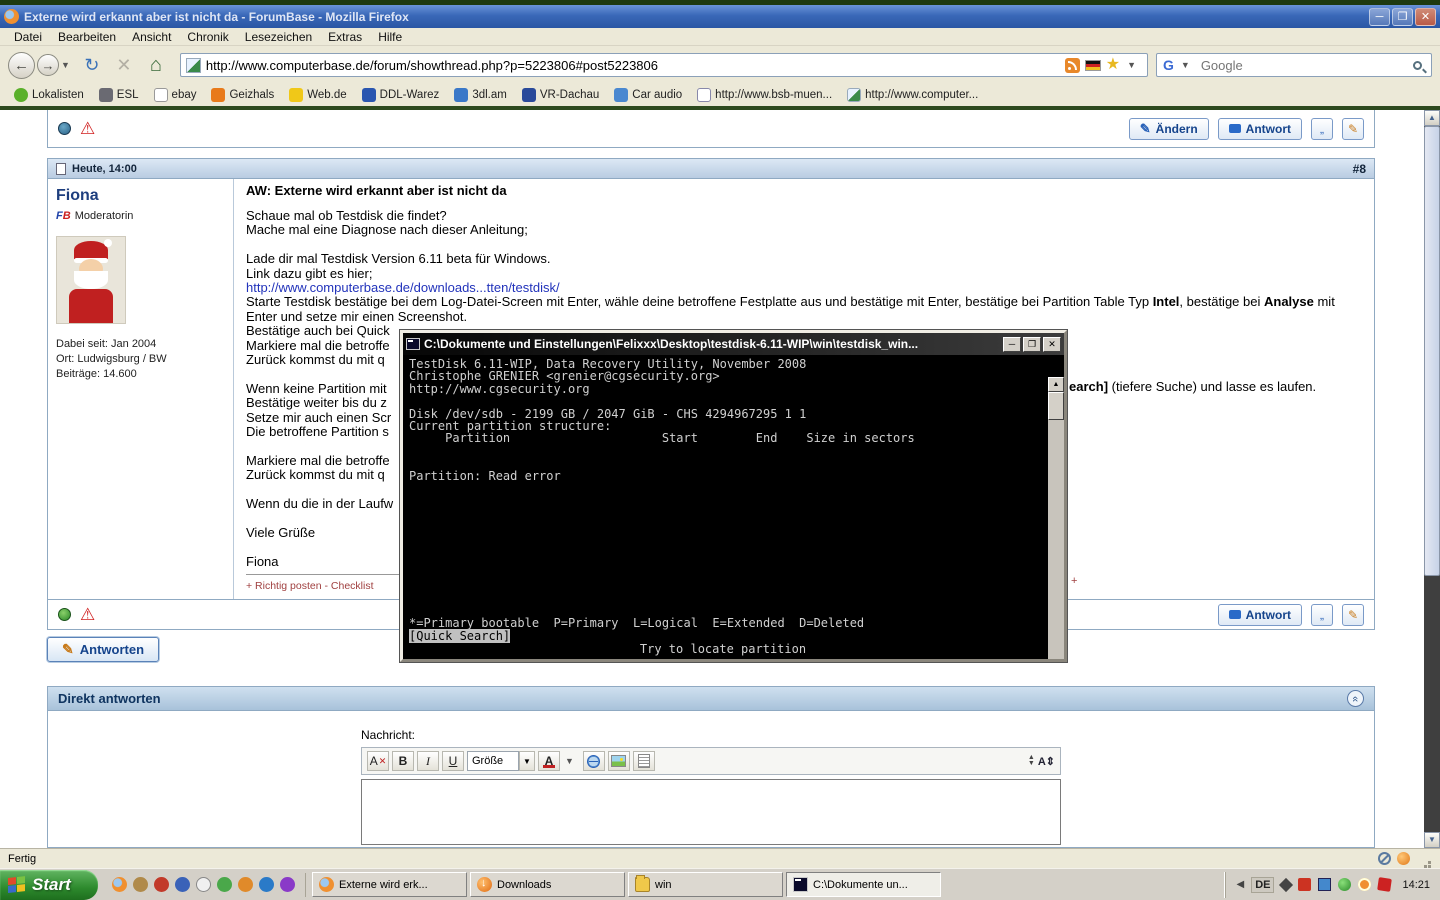 The height and width of the screenshot is (900, 1440). What do you see at coordinates (549, 761) in the screenshot?
I see `font-color-button: A` at bounding box center [549, 761].